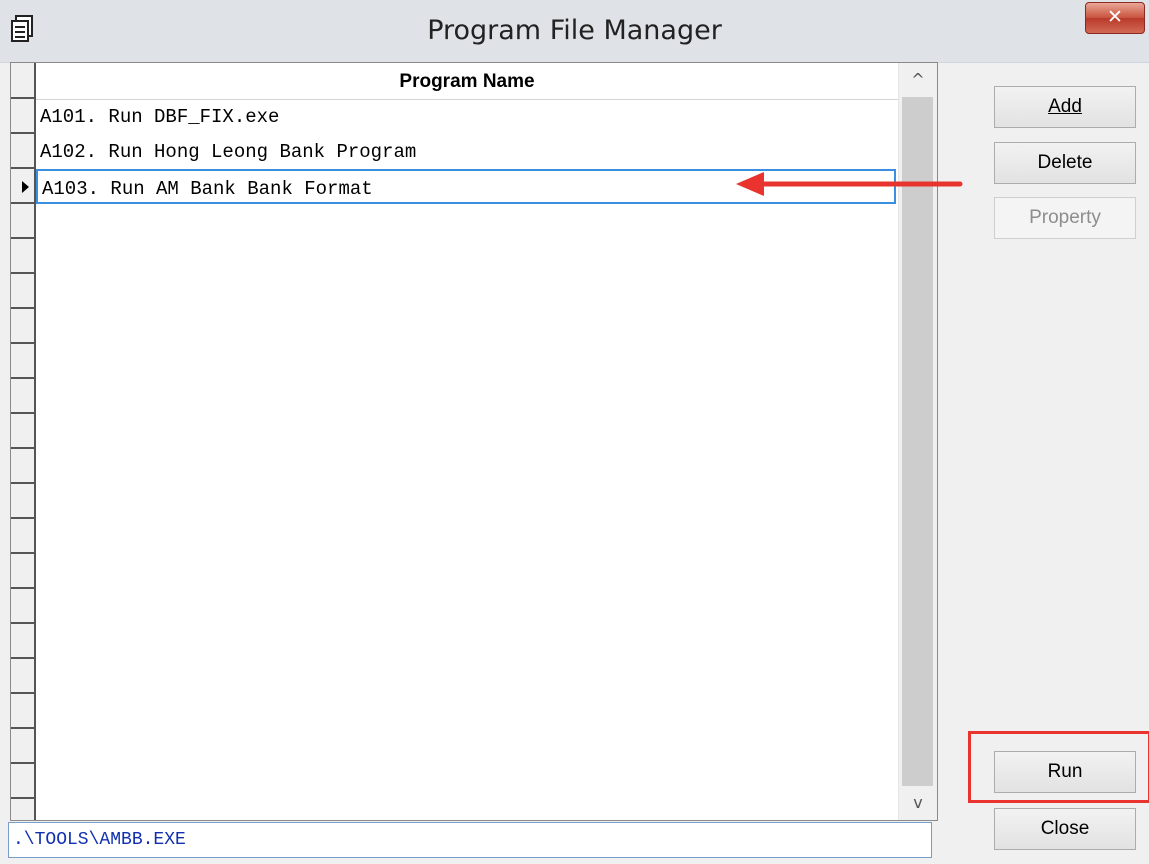  I want to click on property-button: Property, so click(1065, 218).